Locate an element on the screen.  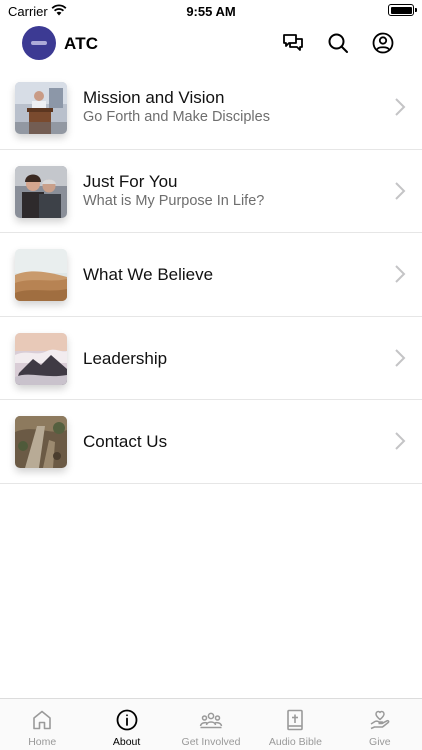
search-button is located at coordinates (338, 43).